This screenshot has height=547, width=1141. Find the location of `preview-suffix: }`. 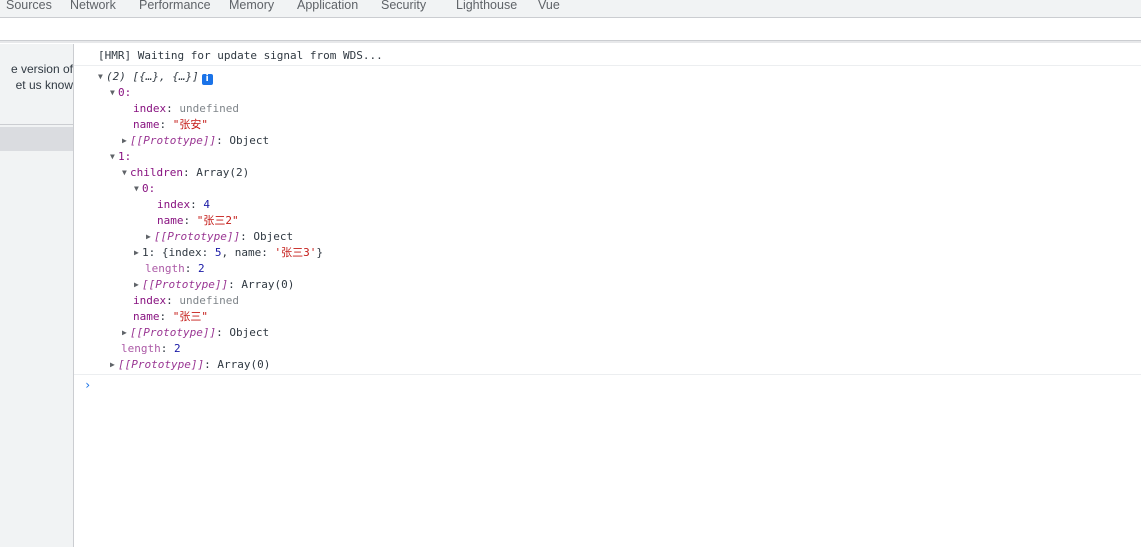

preview-suffix: } is located at coordinates (319, 252).